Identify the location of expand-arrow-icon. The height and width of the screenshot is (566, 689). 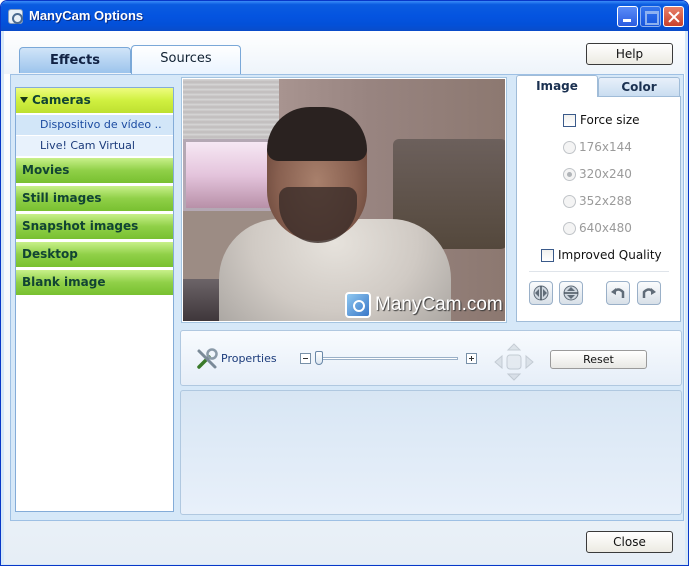
(24, 100).